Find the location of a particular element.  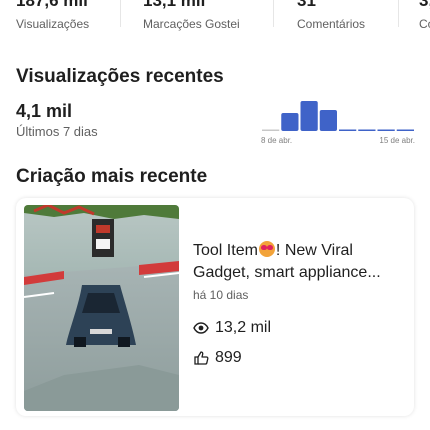

recent-views-heading: Visualizações recentes is located at coordinates (120, 76).